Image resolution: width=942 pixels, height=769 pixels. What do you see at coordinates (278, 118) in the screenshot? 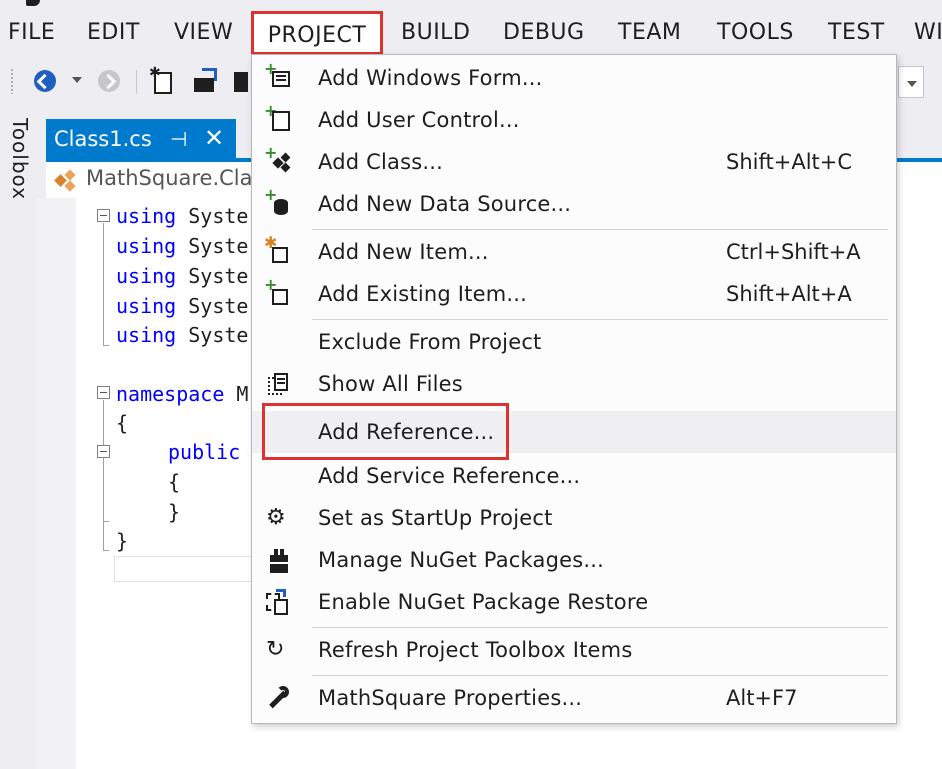
I see `add-user-control-icon: +` at bounding box center [278, 118].